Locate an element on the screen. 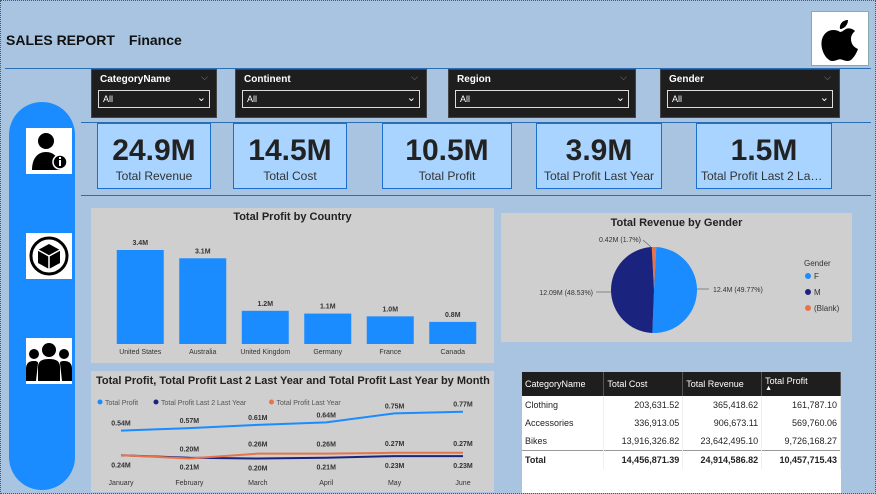 The width and height of the screenshot is (876, 494). kpi-card-total-cost: 14.5M Total Cost is located at coordinates (290, 156).